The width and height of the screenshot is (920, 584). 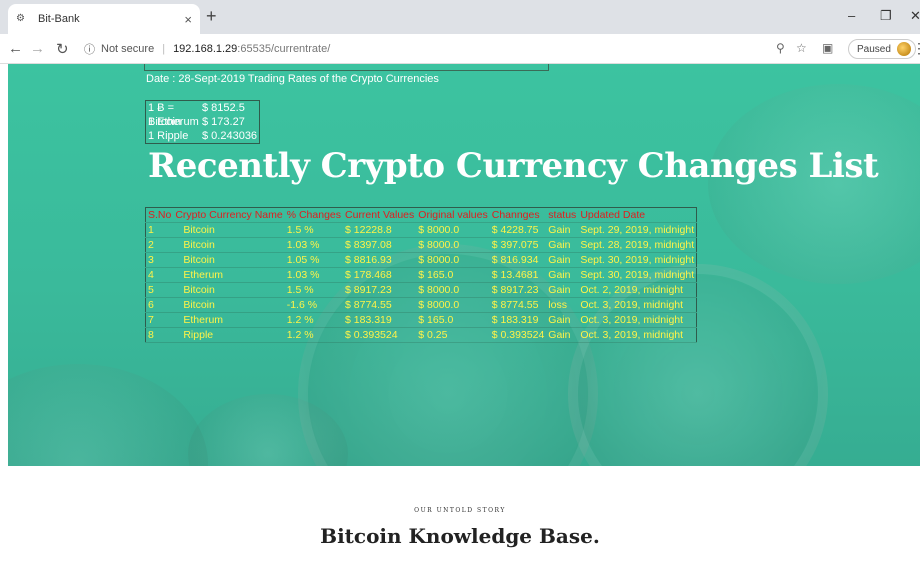 What do you see at coordinates (518, 335) in the screenshot?
I see `table-cell: $ 0.393524` at bounding box center [518, 335].